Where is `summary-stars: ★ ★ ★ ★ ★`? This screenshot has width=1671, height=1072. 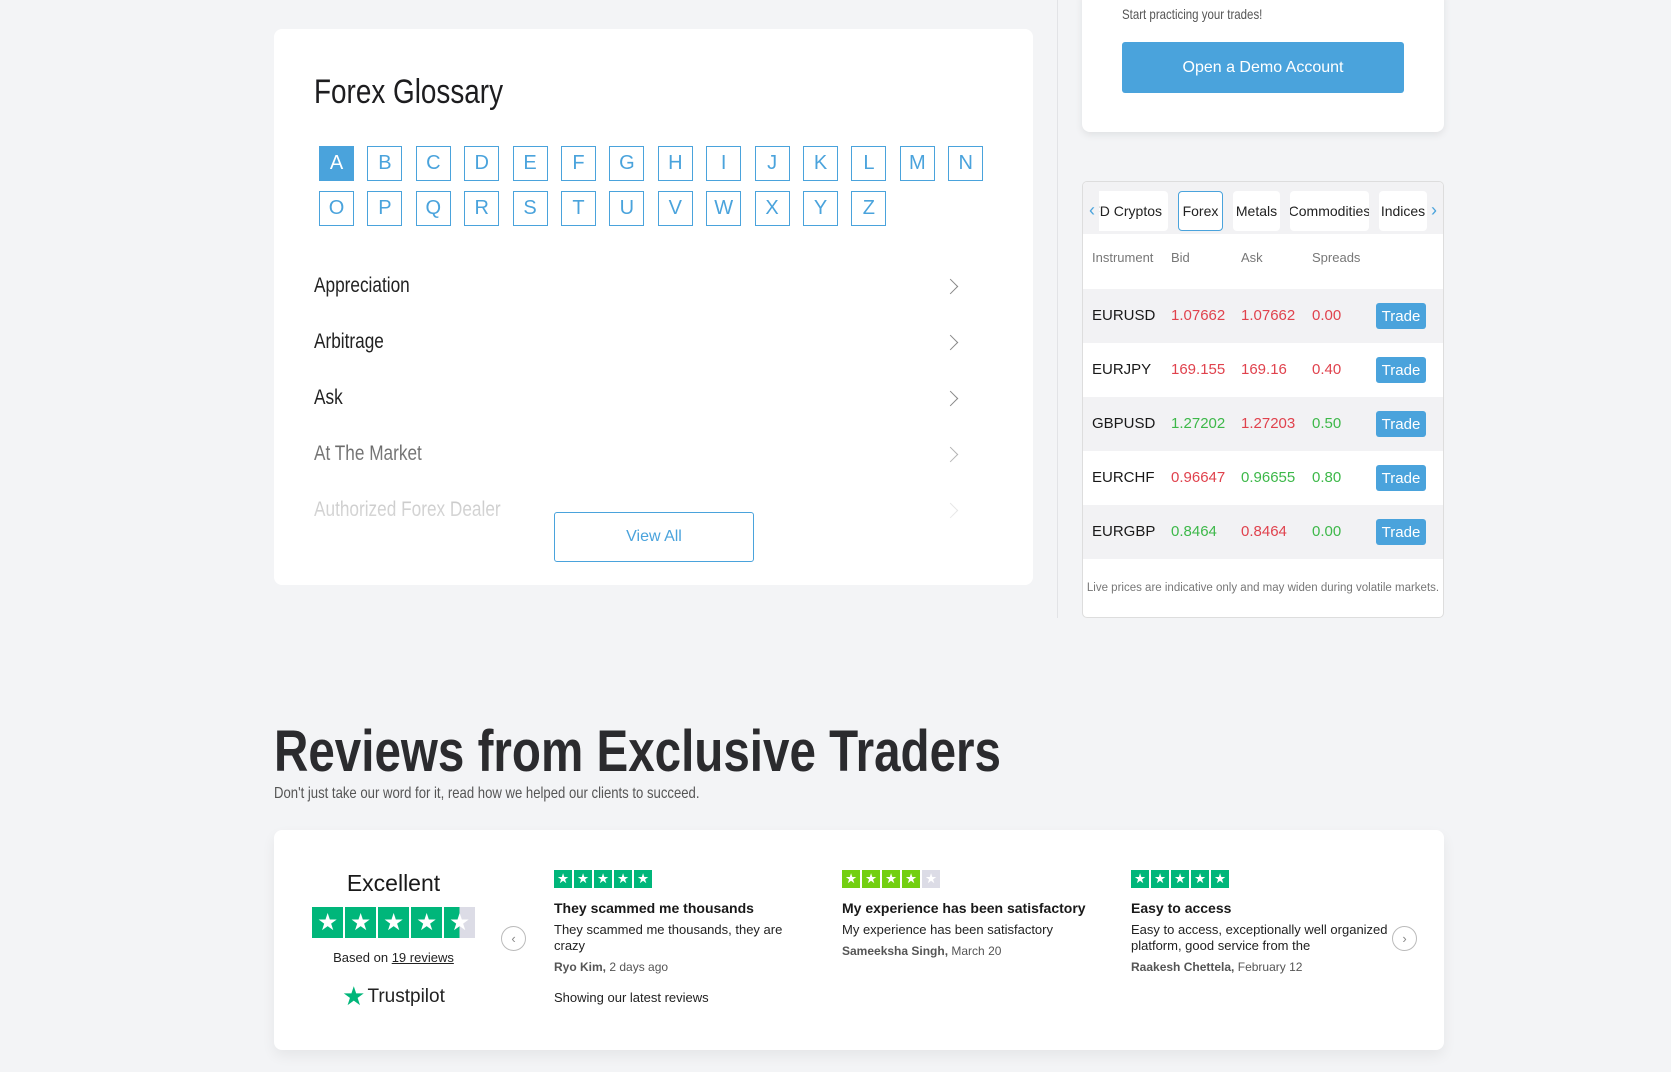
summary-stars: ★ ★ ★ ★ ★ is located at coordinates (393, 922).